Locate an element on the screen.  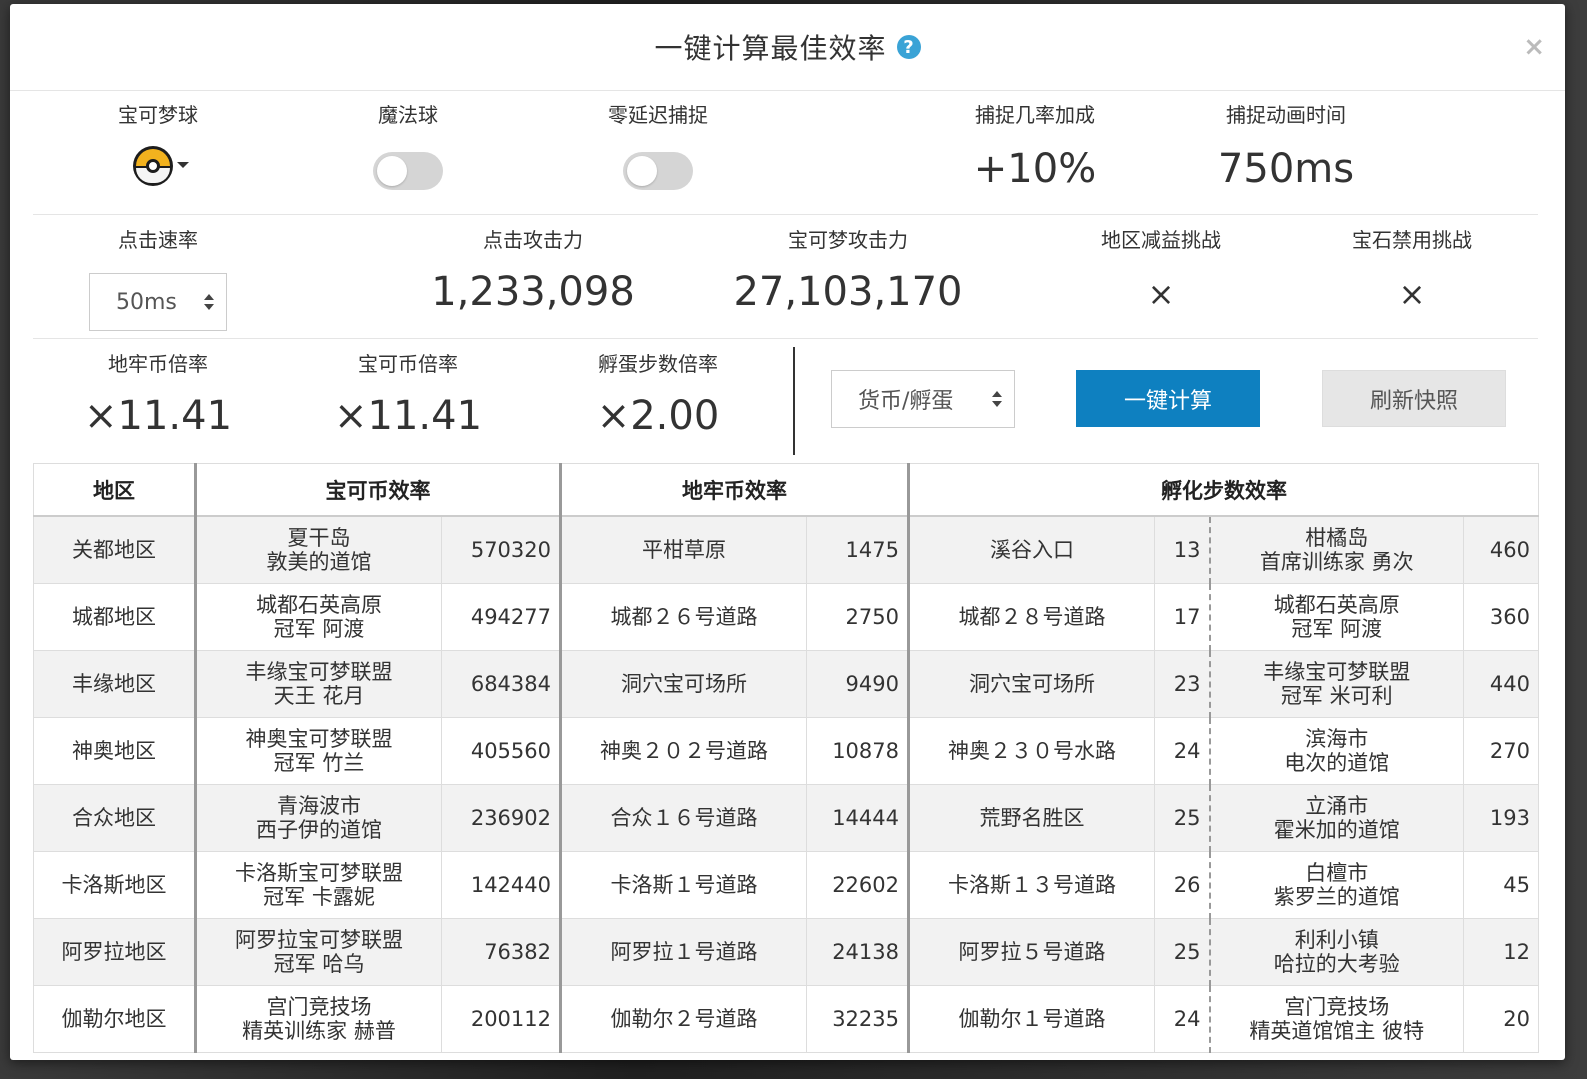
dungeon-value-cell-text: 2750 is located at coordinates (872, 617).